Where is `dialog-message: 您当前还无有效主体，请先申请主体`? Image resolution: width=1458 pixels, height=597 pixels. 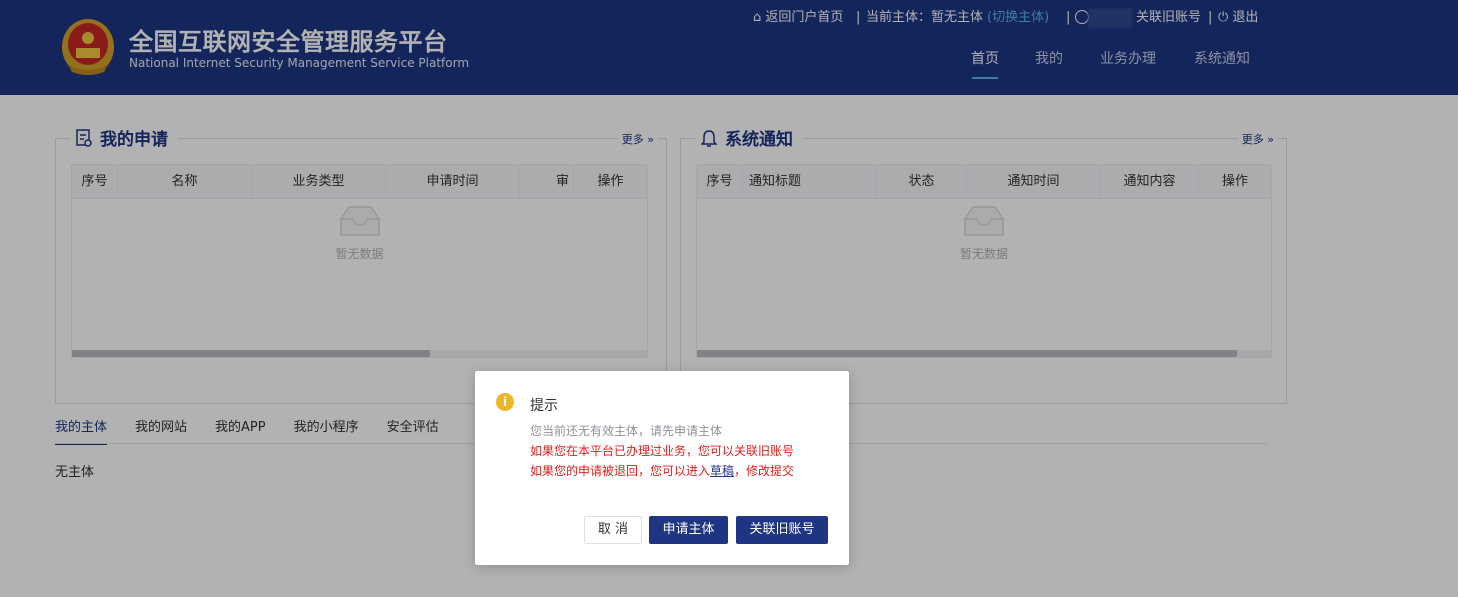 dialog-message: 您当前还无有效主体，请先申请主体 is located at coordinates (626, 431).